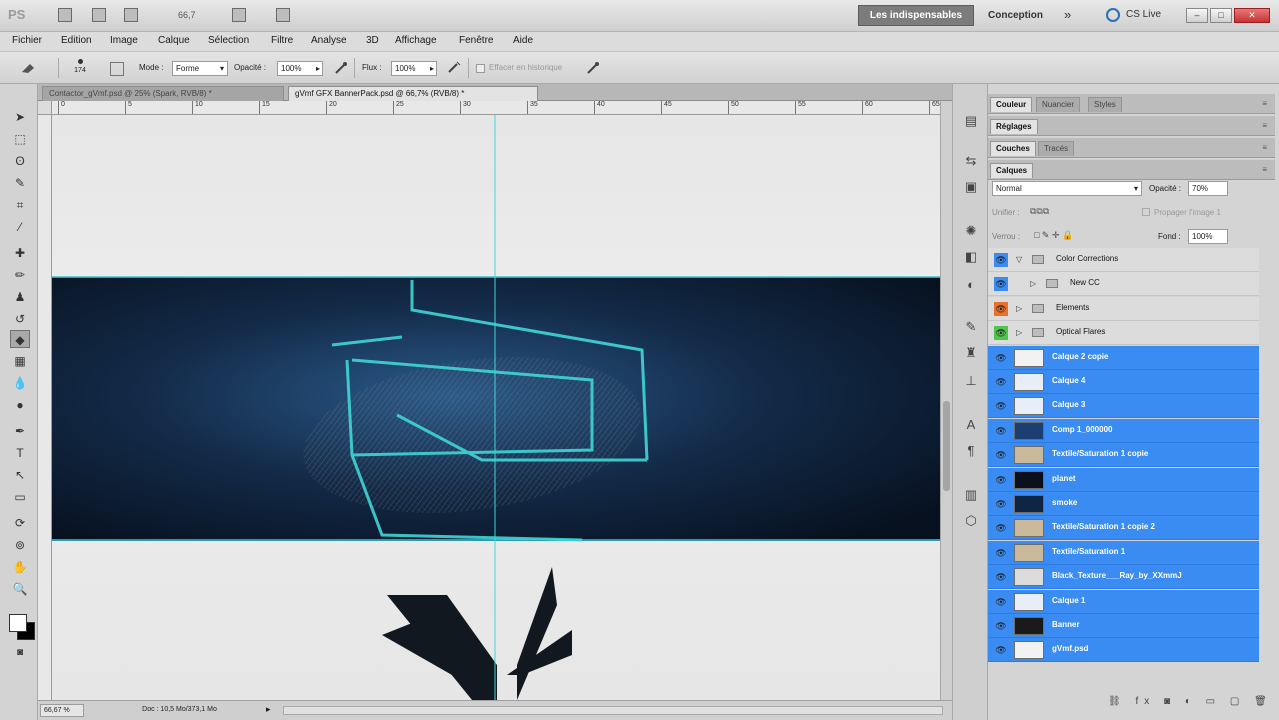 This screenshot has width=1279, height=720. I want to click on 3d-rotate-tool-icon: ⟳, so click(20, 523).